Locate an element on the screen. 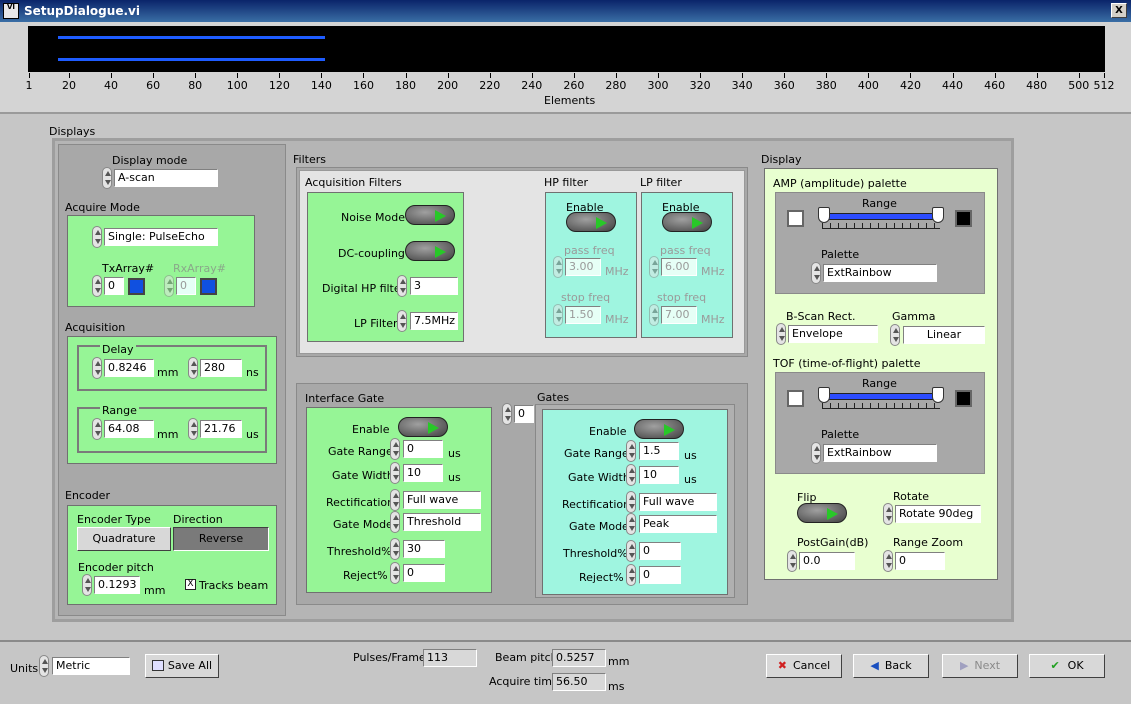 Image resolution: width=1131 pixels, height=704 pixels. range-zoom-input: 0 is located at coordinates (920, 561).